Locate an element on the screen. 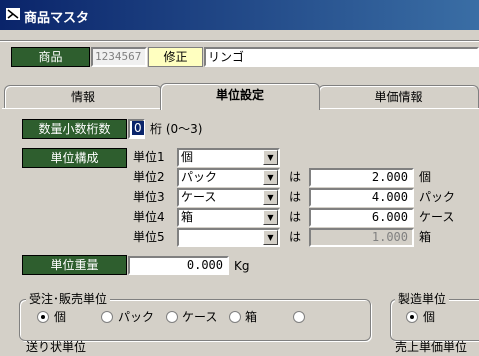 This screenshot has width=479, height=356. unit5-label: 単位5 is located at coordinates (149, 237).